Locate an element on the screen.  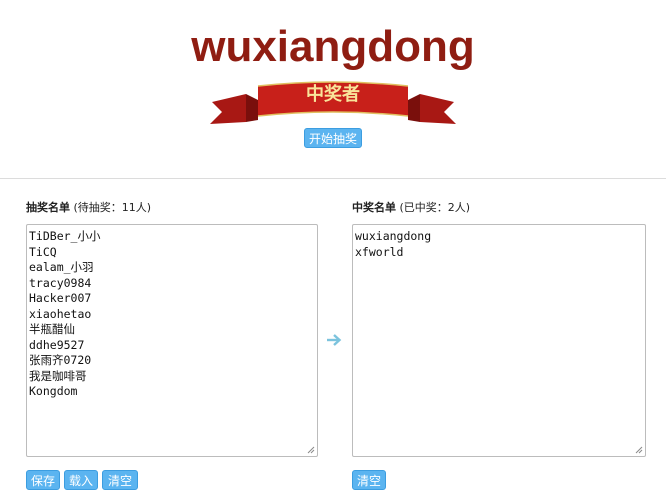
list-item: xiaohetao is located at coordinates (60, 313).